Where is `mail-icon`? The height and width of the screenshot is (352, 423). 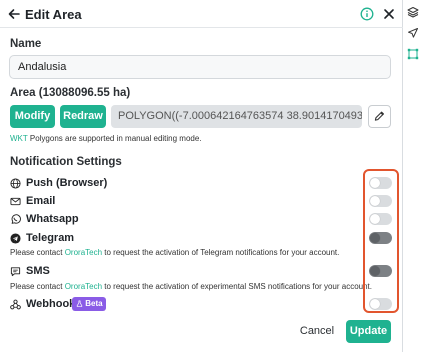 mail-icon is located at coordinates (15, 201).